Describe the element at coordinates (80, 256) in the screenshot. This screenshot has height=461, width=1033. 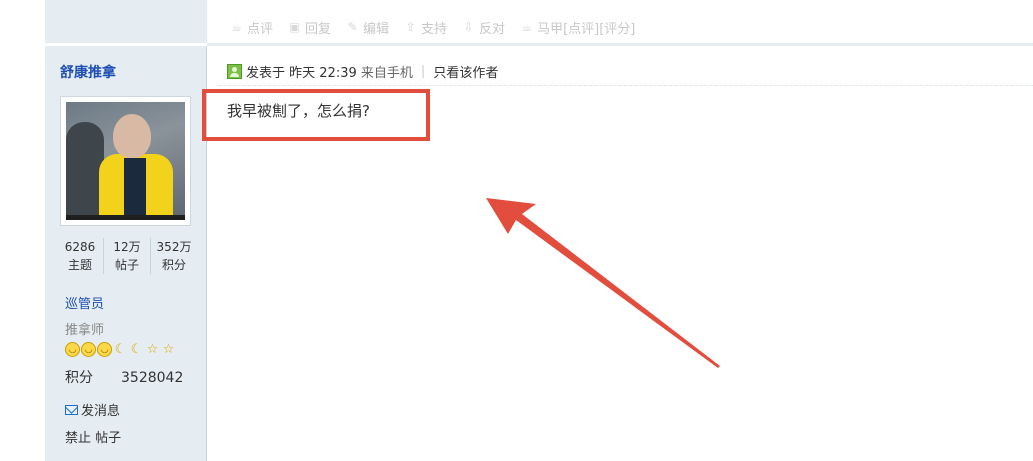
I see `stat-threads: 6286 主题` at that location.